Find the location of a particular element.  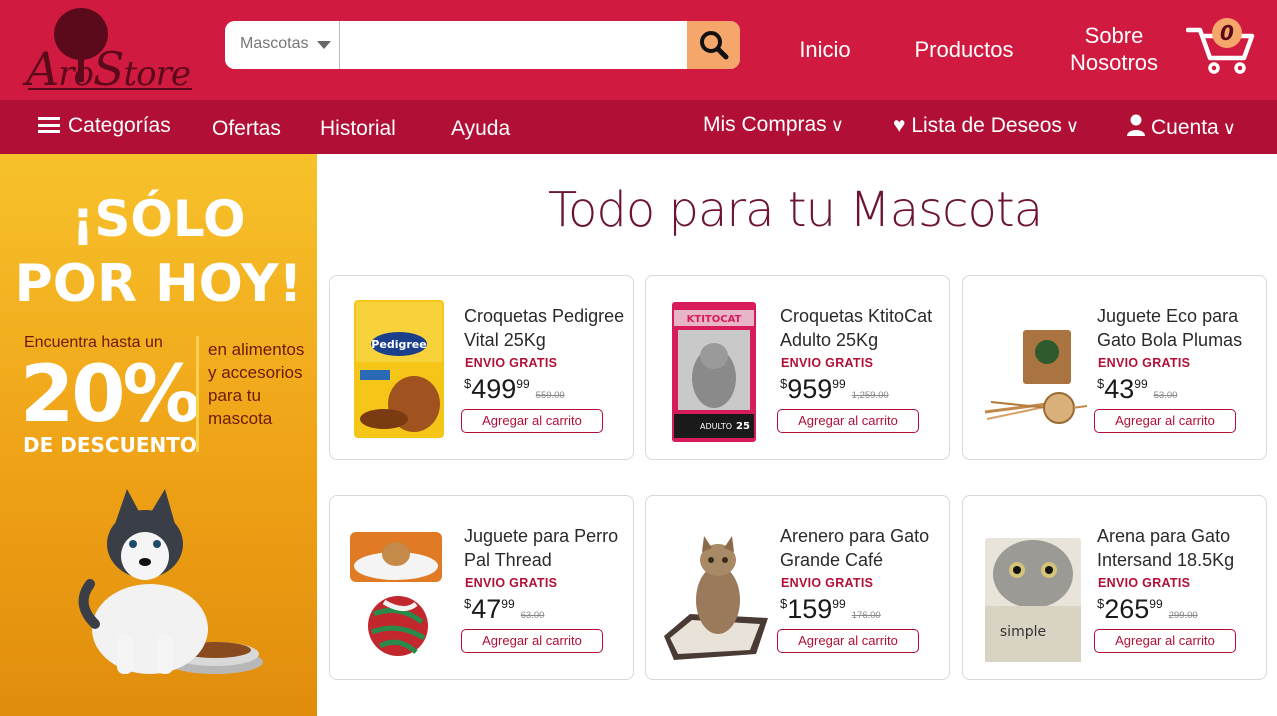

product-image: KTITOCAT ADULTO 25 is located at coordinates (714, 372).